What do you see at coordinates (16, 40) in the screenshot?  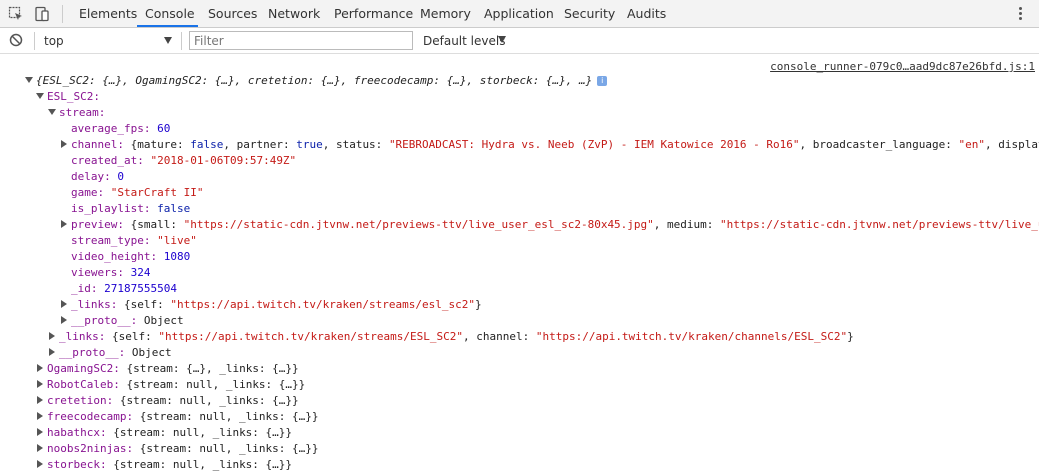 I see `clear-console-icon` at bounding box center [16, 40].